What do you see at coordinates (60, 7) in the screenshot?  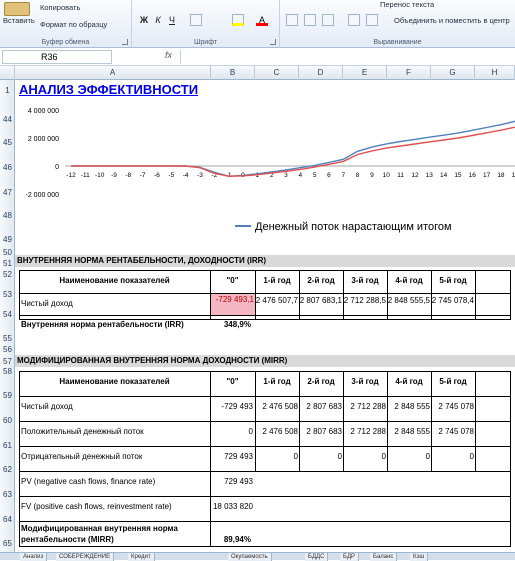 I see `copy-button: Копировать` at bounding box center [60, 7].